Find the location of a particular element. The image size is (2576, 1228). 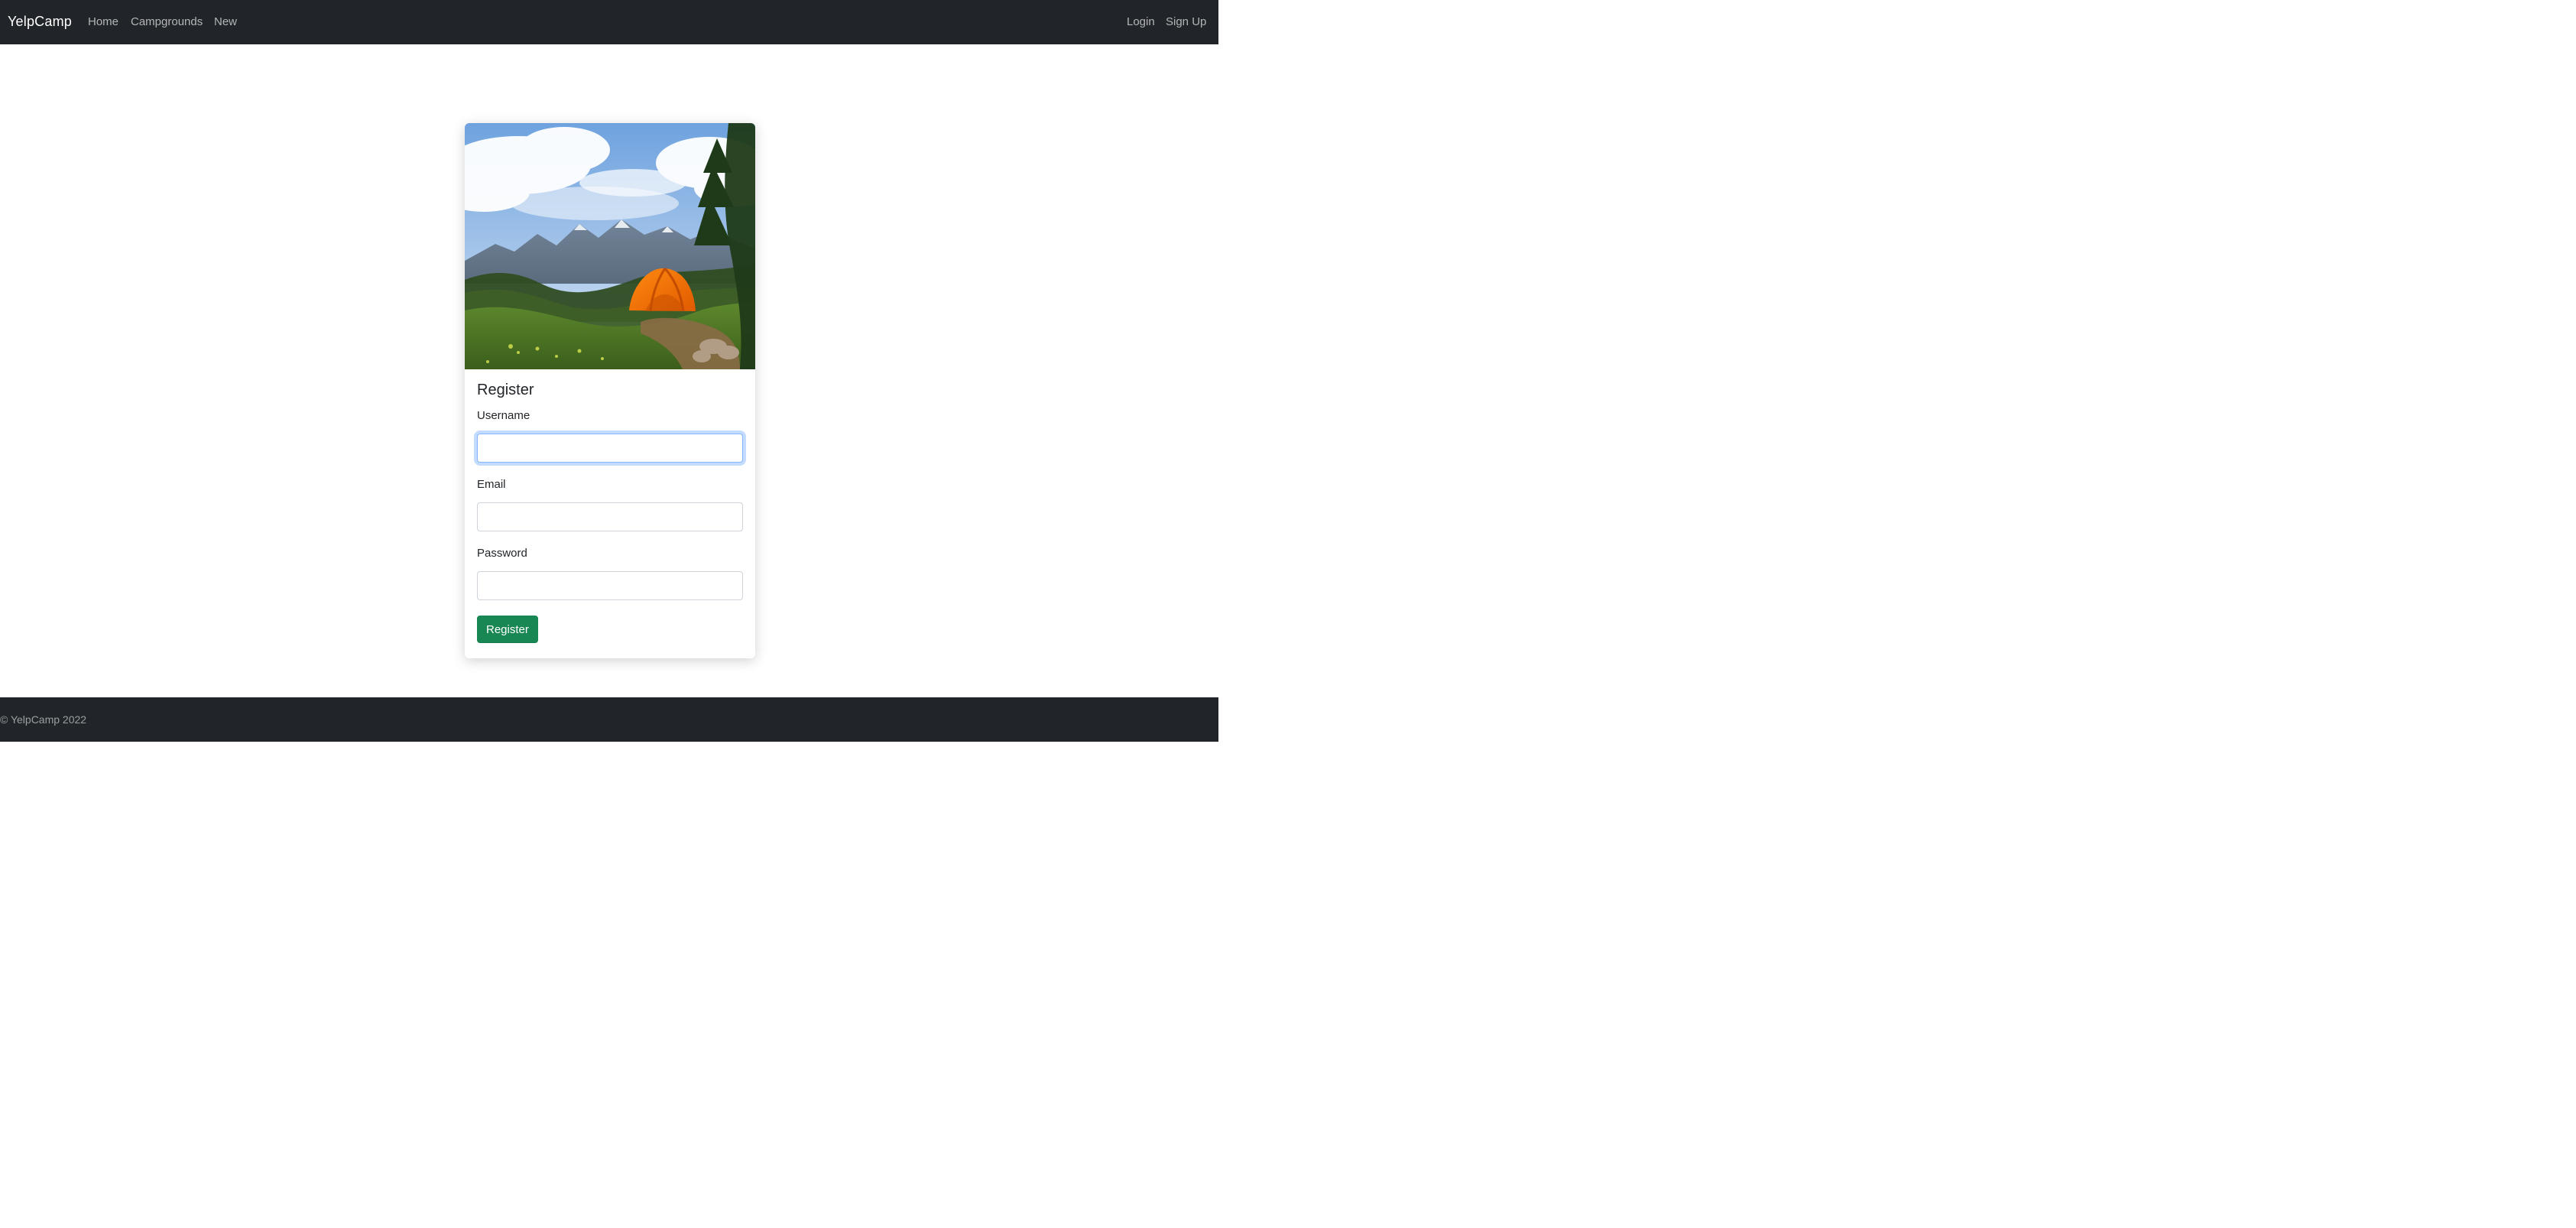

nav-campgrounds-link: Campgrounds is located at coordinates (167, 21).